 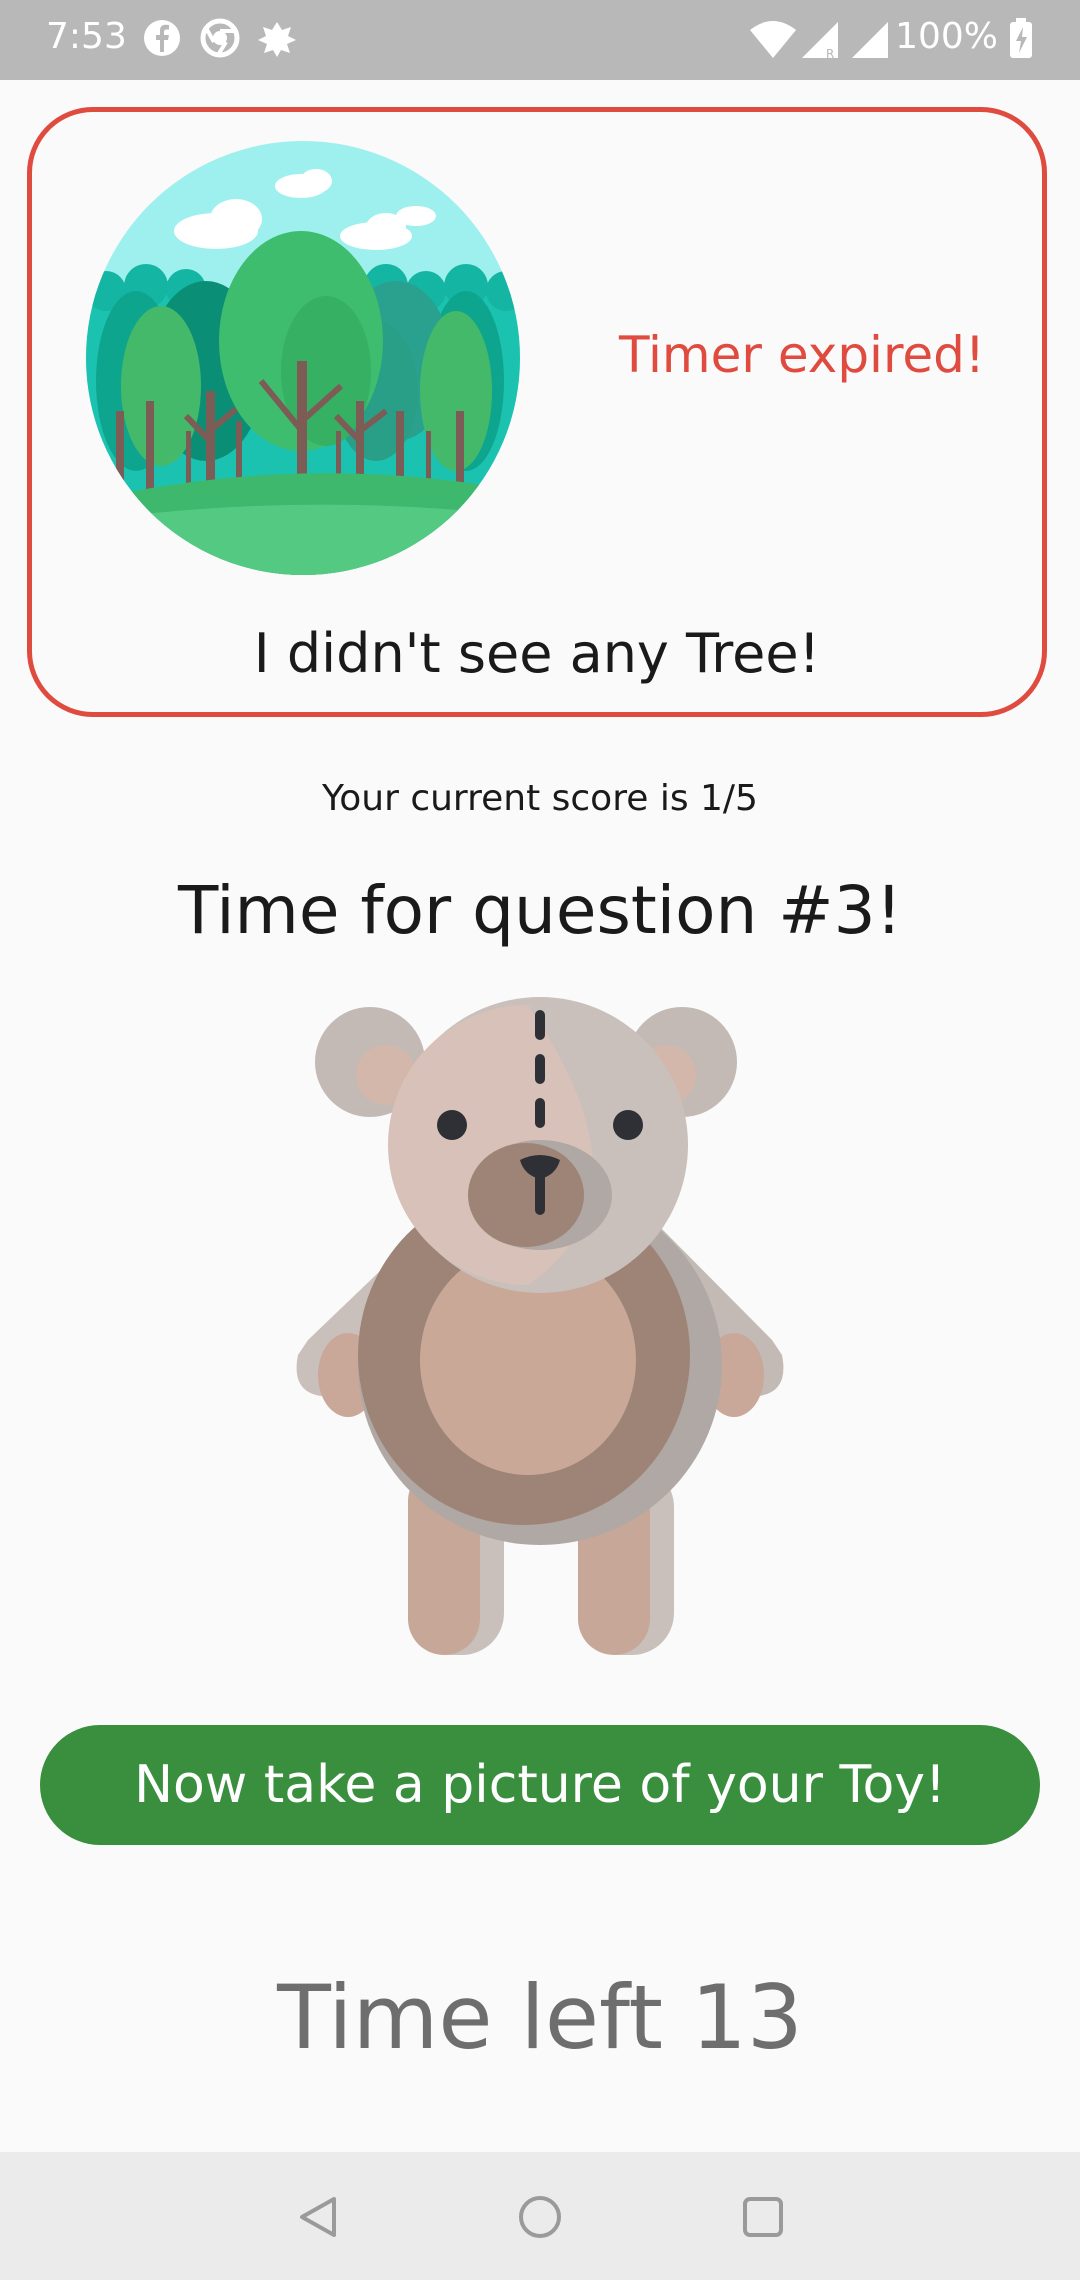 I want to click on signal-r-icon: R, so click(x=820, y=41).